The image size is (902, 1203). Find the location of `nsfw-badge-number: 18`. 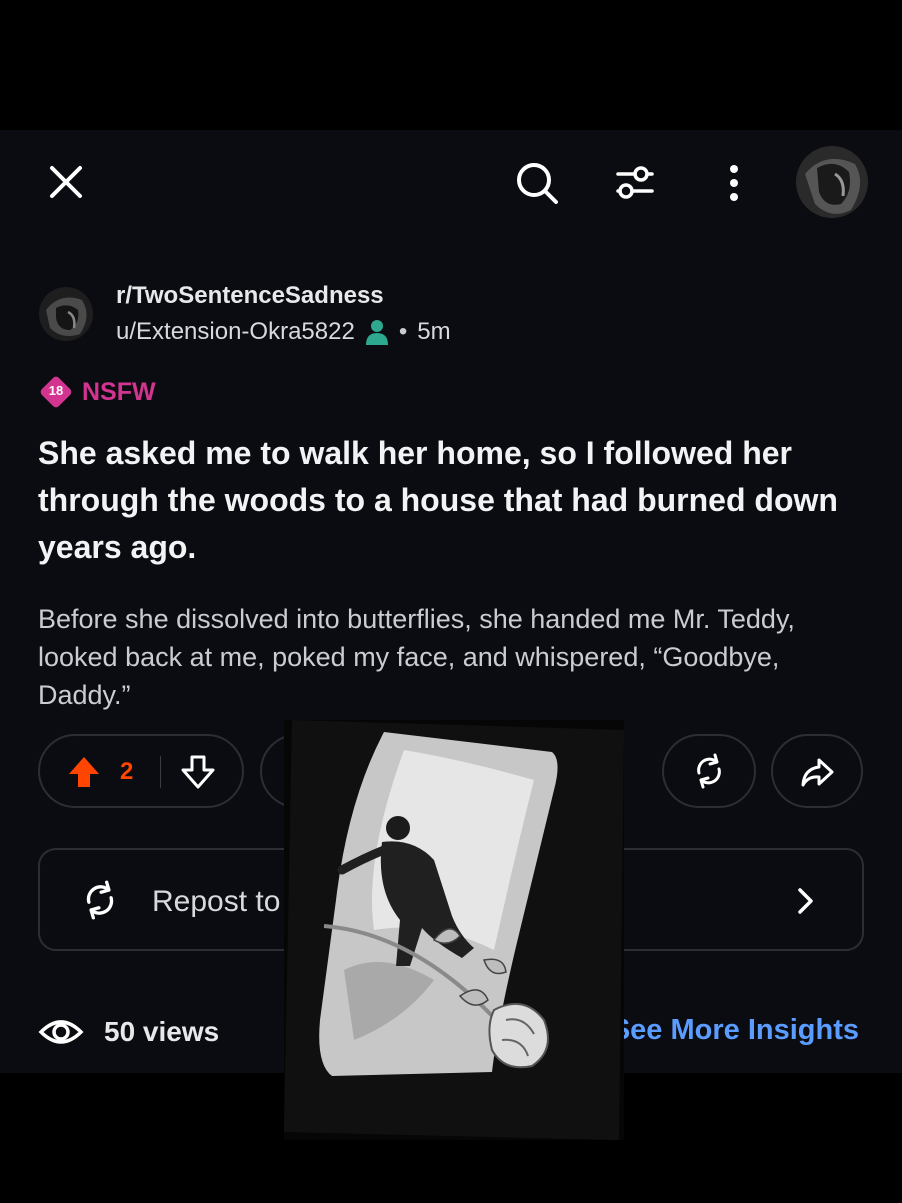

nsfw-badge-number: 18 is located at coordinates (56, 390).